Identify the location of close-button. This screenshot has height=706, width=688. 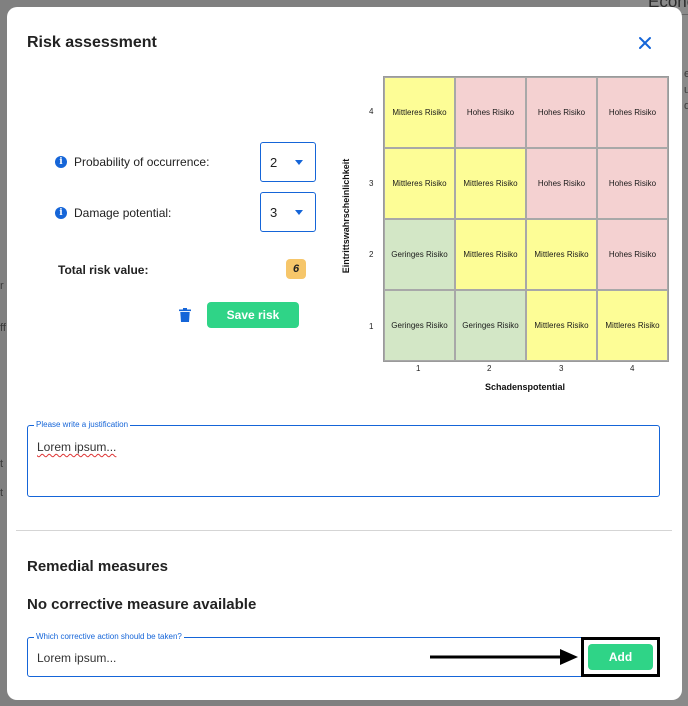
(645, 43).